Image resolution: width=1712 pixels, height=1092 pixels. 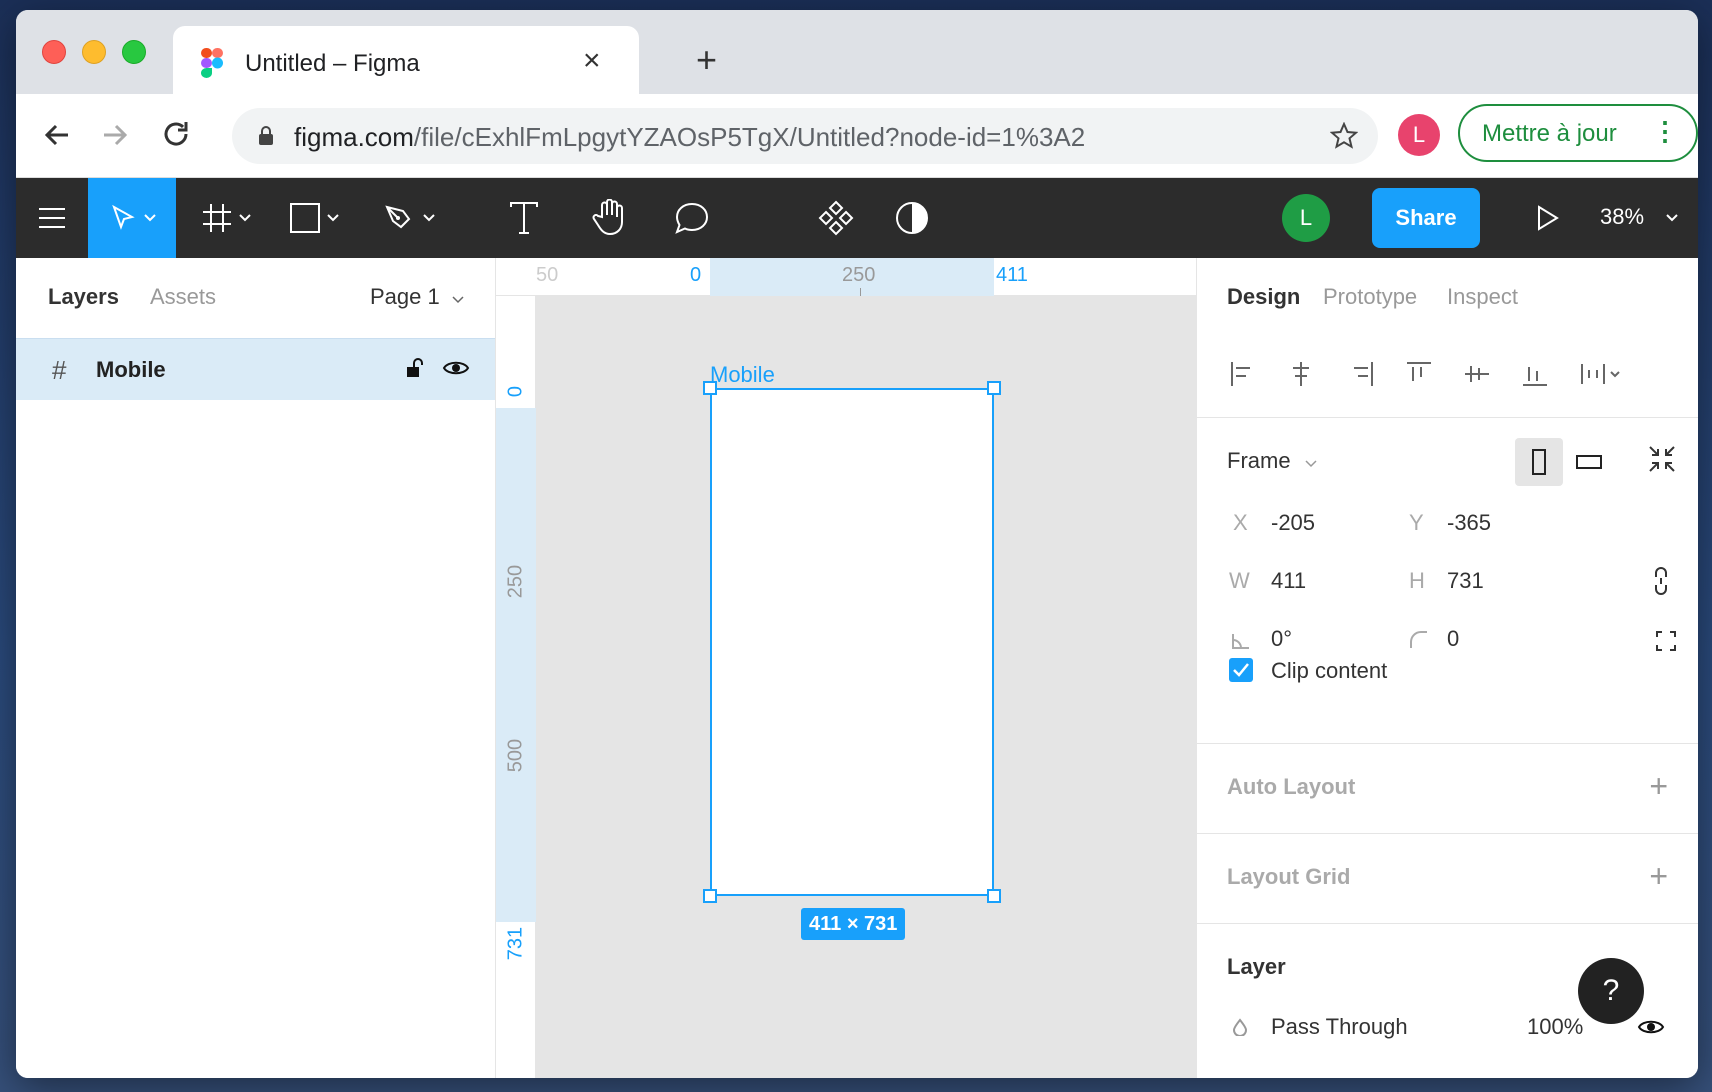 What do you see at coordinates (1240, 641) in the screenshot?
I see `rotation-icon` at bounding box center [1240, 641].